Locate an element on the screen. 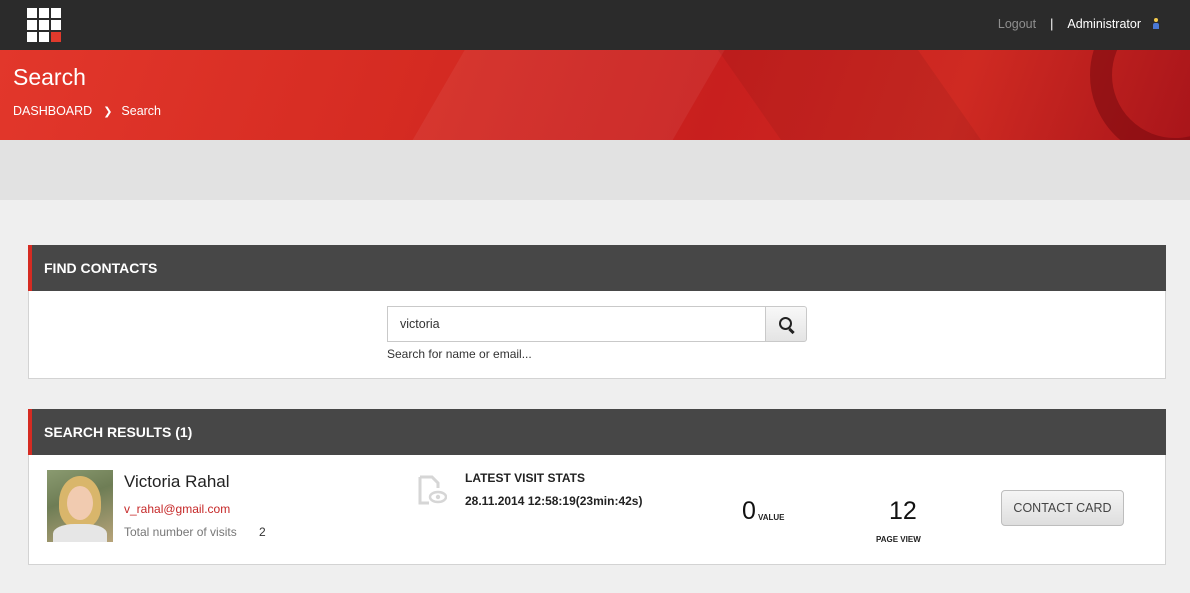 The width and height of the screenshot is (1190, 593). value-label: VALUE is located at coordinates (771, 517).